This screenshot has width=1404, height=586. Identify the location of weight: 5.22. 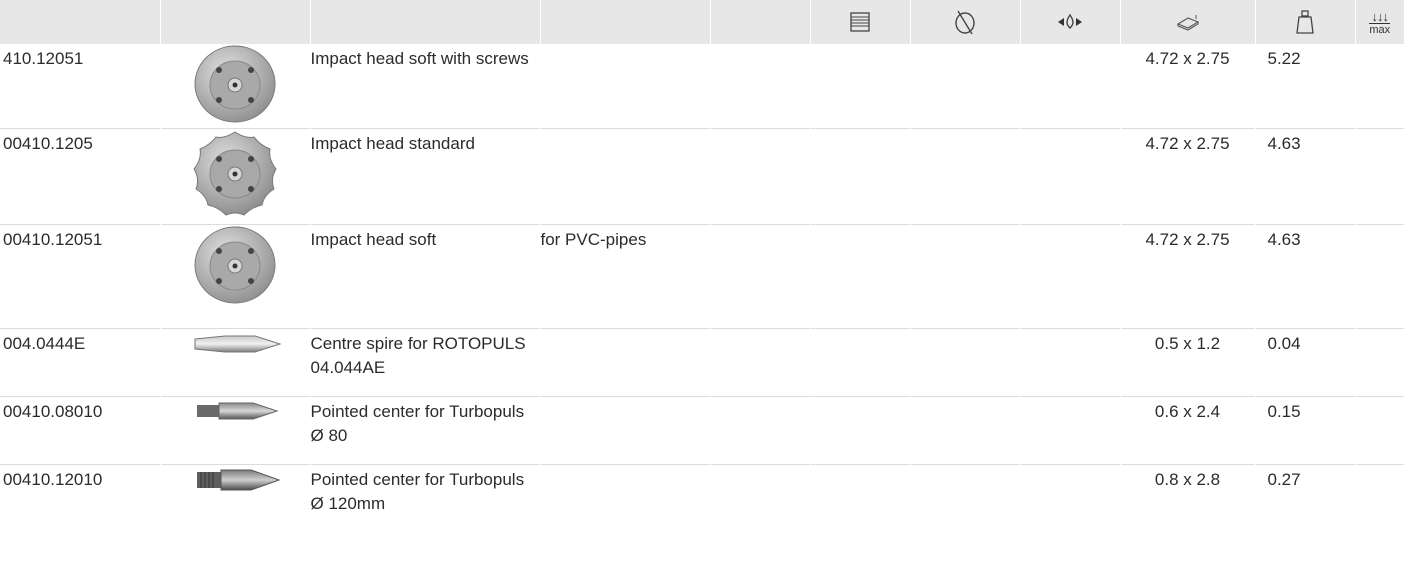
(1305, 86).